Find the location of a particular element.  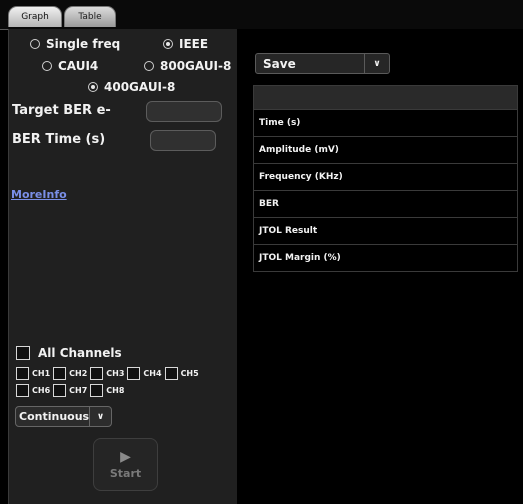

channel-checkbox-ch6: CH6 is located at coordinates (33, 390).